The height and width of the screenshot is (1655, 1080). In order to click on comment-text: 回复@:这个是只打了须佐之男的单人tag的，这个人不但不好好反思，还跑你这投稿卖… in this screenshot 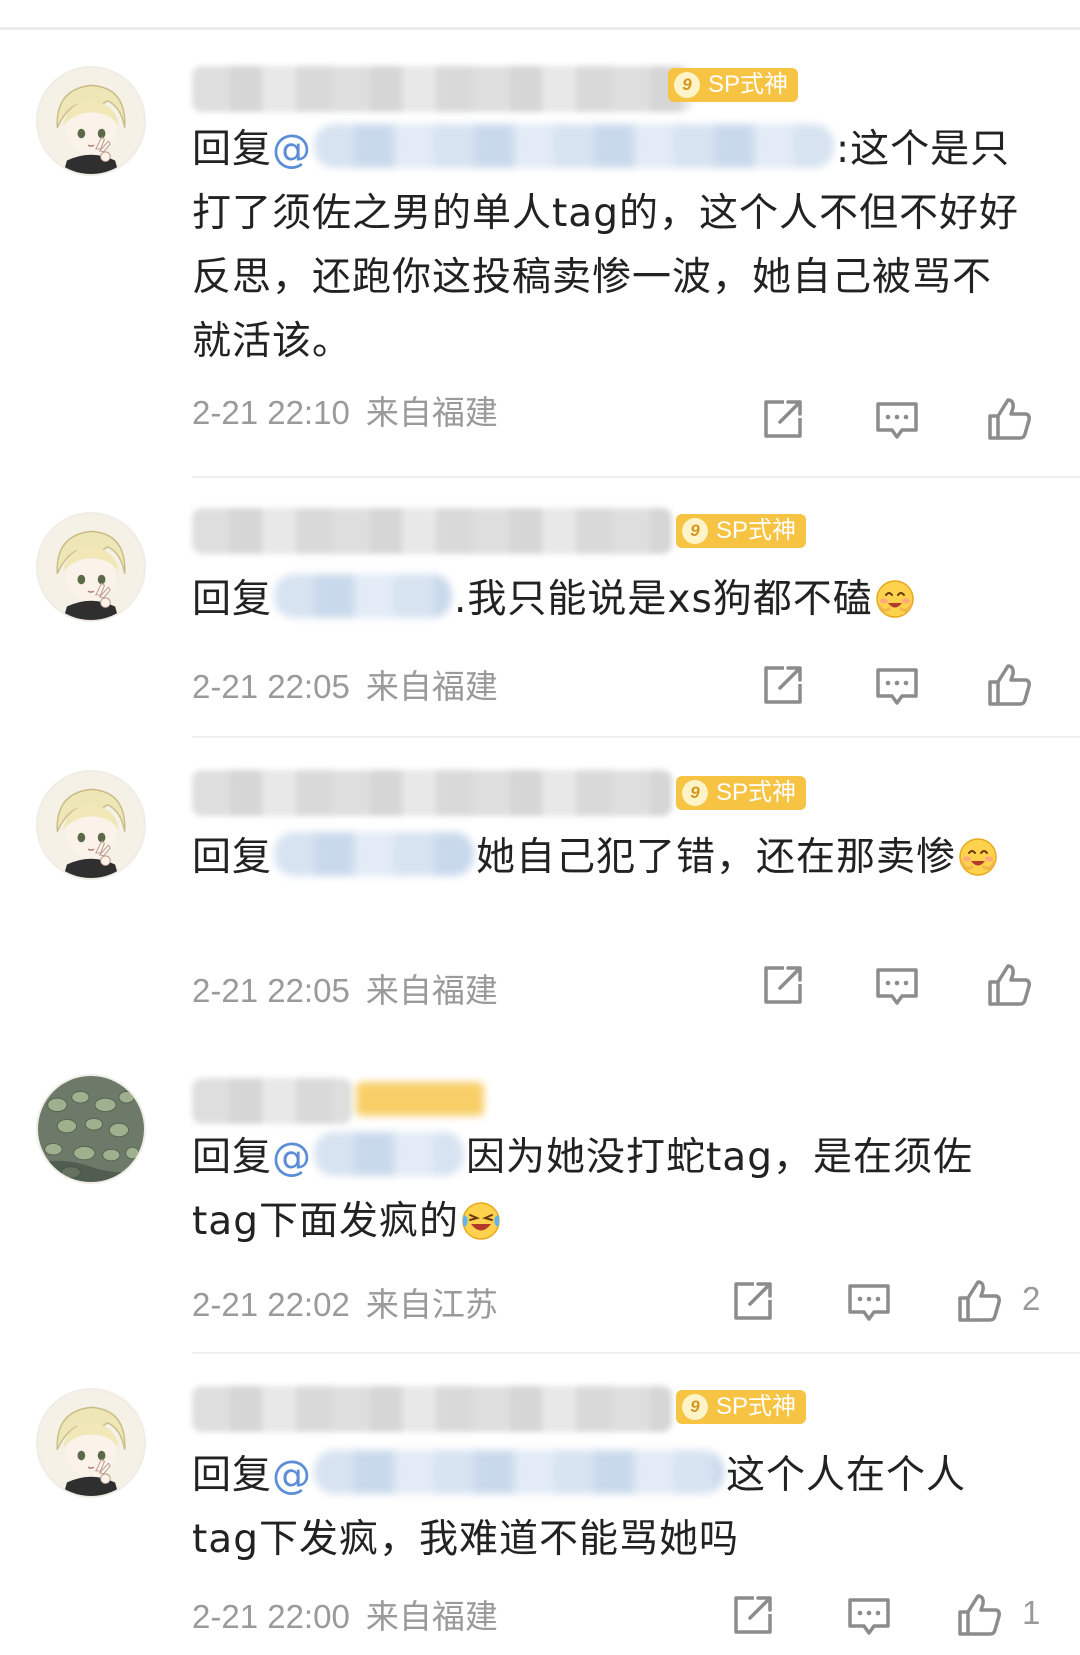, I will do `click(607, 246)`.